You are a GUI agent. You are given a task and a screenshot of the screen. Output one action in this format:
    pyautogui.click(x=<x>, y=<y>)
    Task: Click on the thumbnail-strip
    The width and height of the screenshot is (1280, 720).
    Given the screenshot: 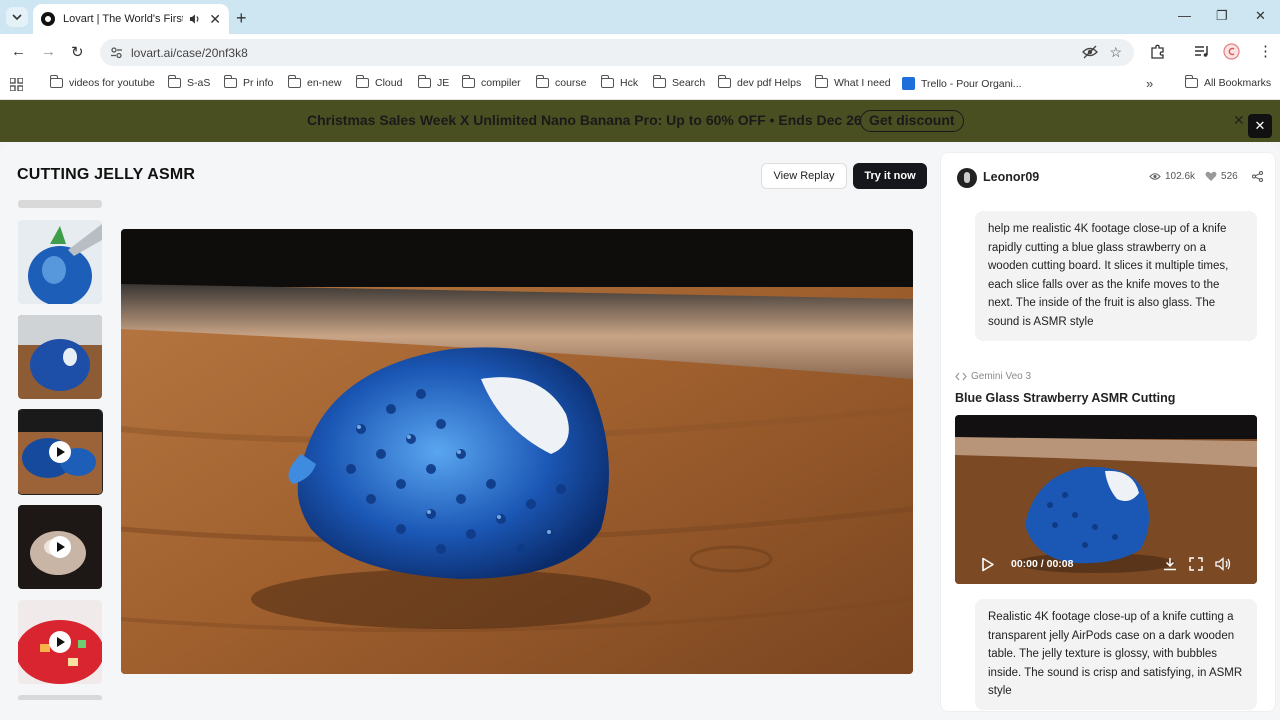 What is the action you would take?
    pyautogui.click(x=61, y=450)
    